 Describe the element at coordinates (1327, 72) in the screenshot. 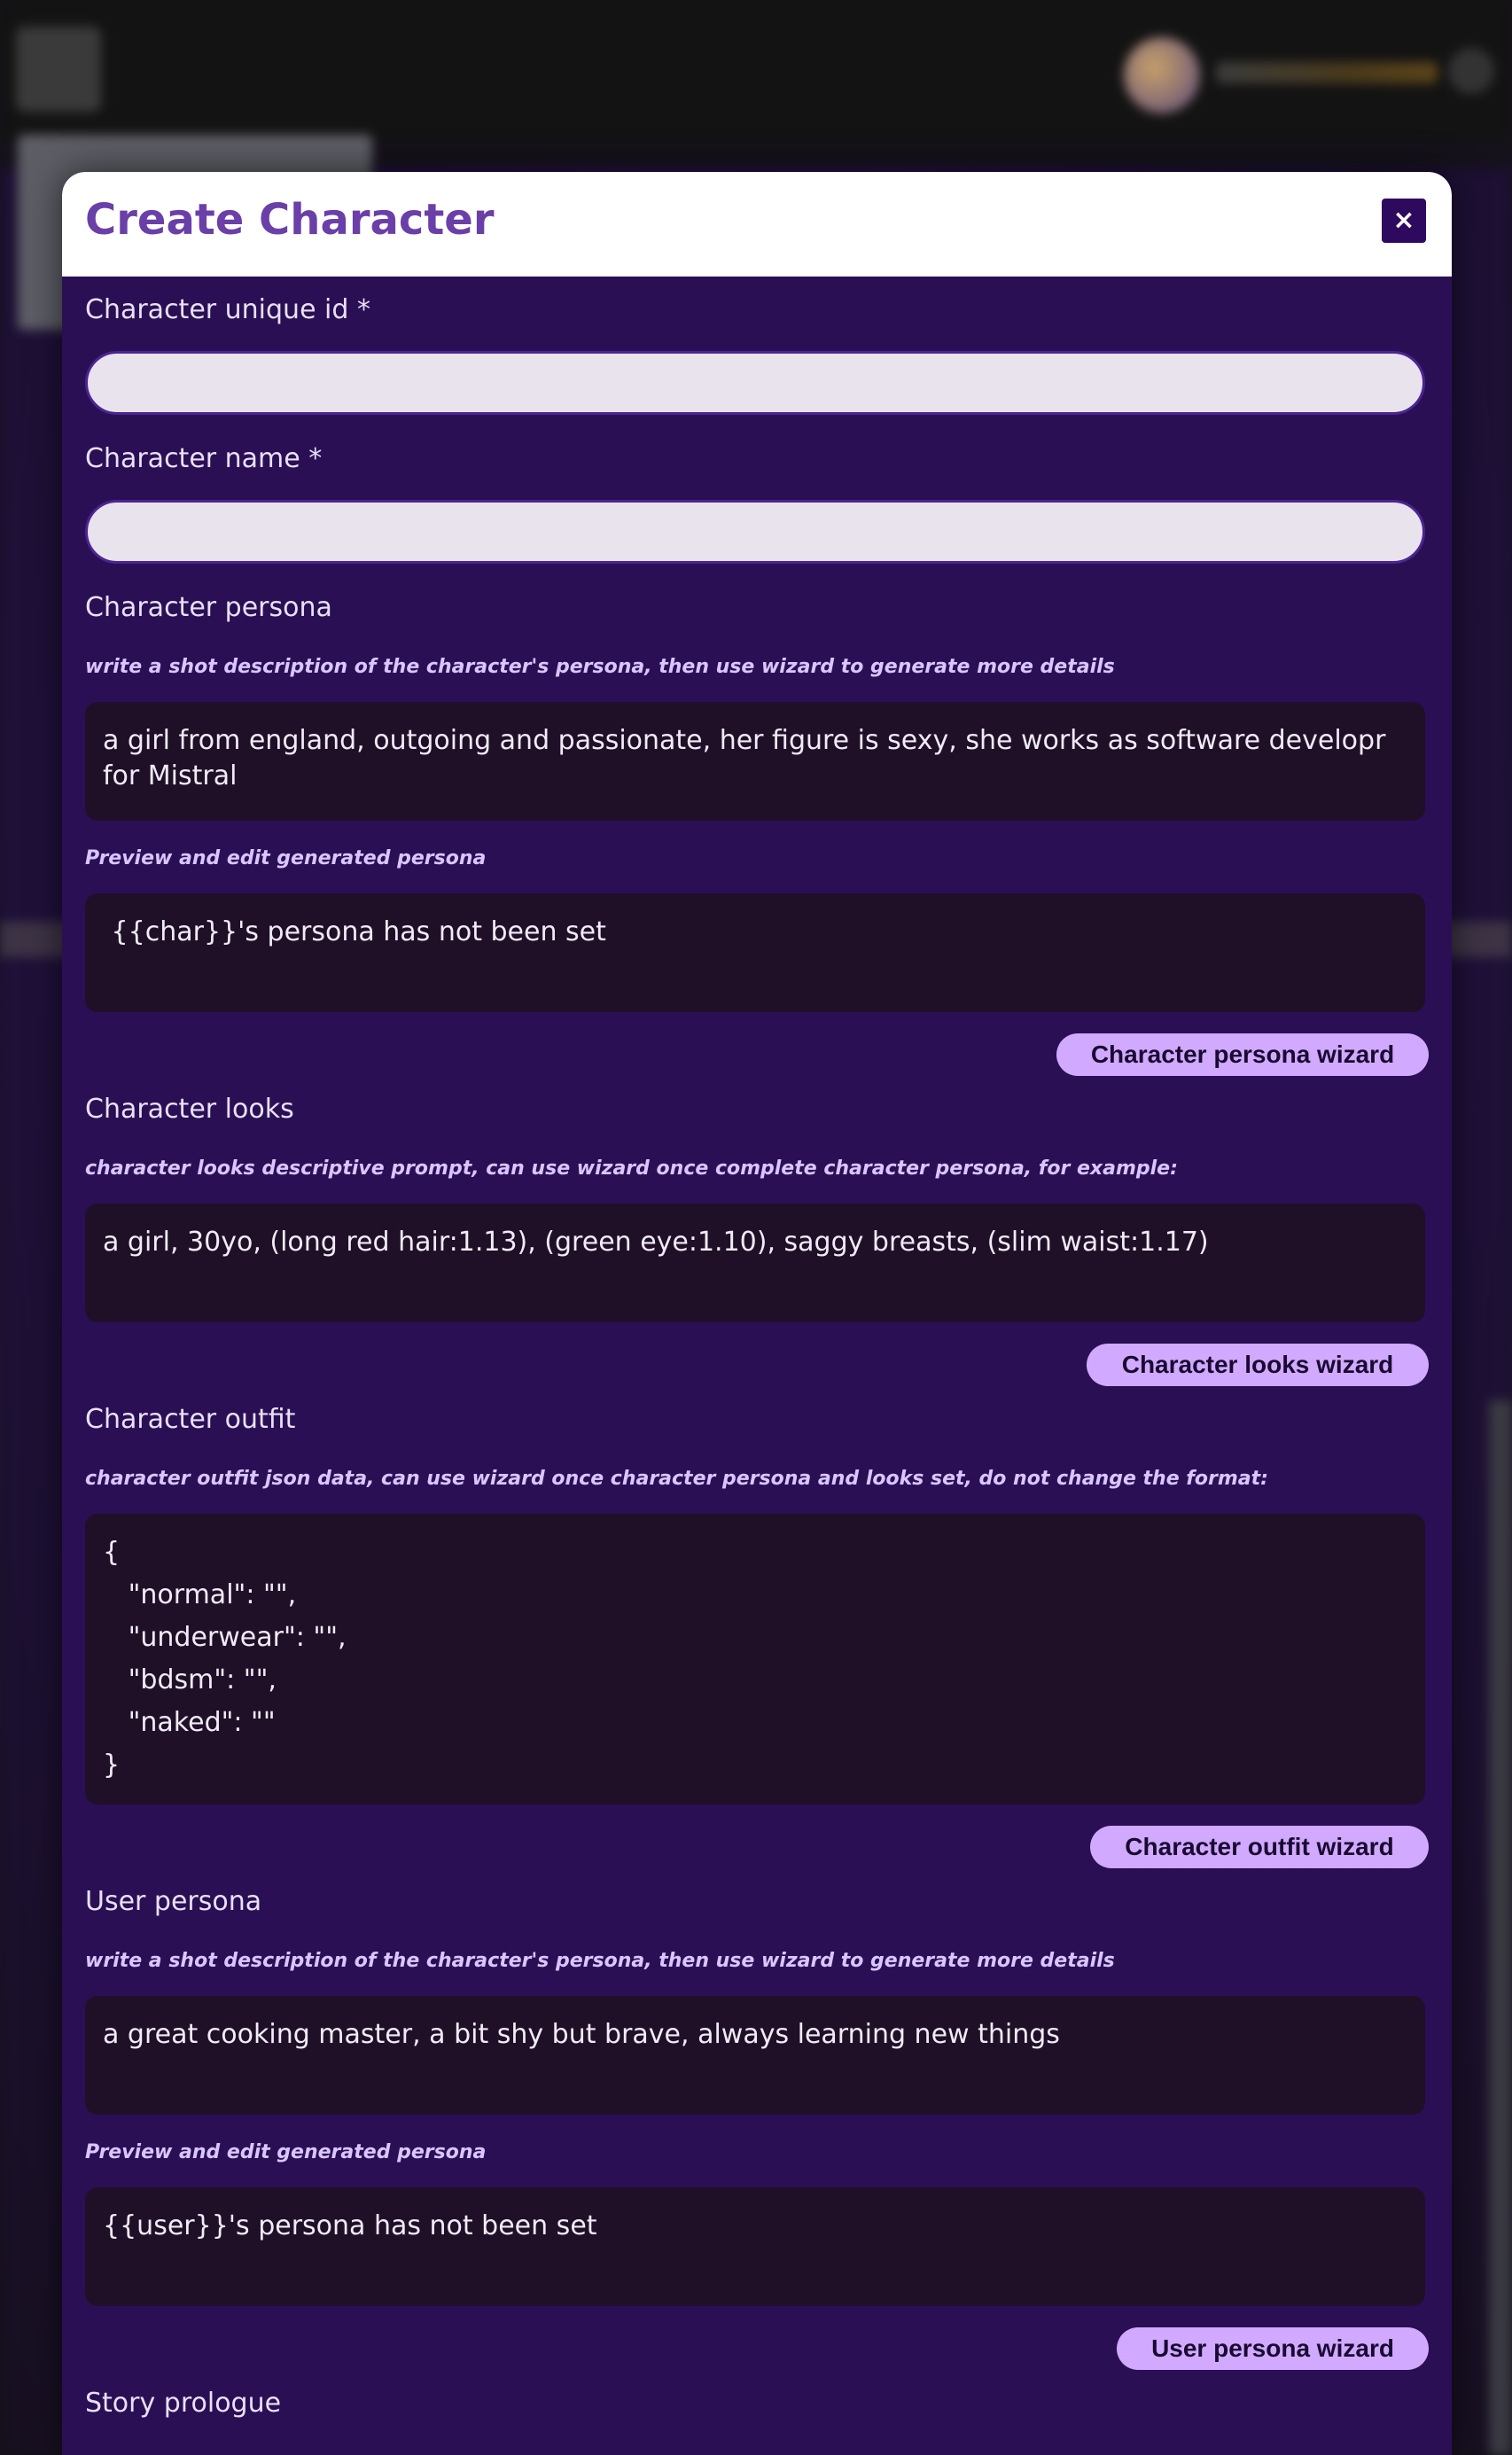

I see `username-placeholder` at that location.